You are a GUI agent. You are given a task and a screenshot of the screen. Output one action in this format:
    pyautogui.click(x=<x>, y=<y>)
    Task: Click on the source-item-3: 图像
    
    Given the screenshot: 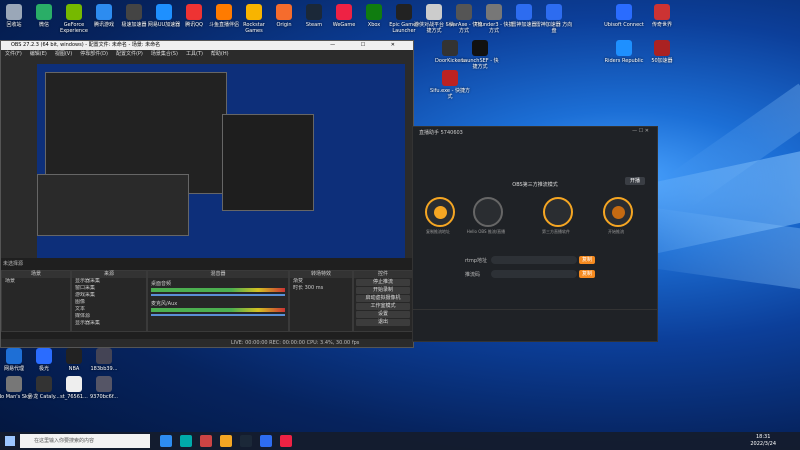 What is the action you would take?
    pyautogui.click(x=109, y=302)
    